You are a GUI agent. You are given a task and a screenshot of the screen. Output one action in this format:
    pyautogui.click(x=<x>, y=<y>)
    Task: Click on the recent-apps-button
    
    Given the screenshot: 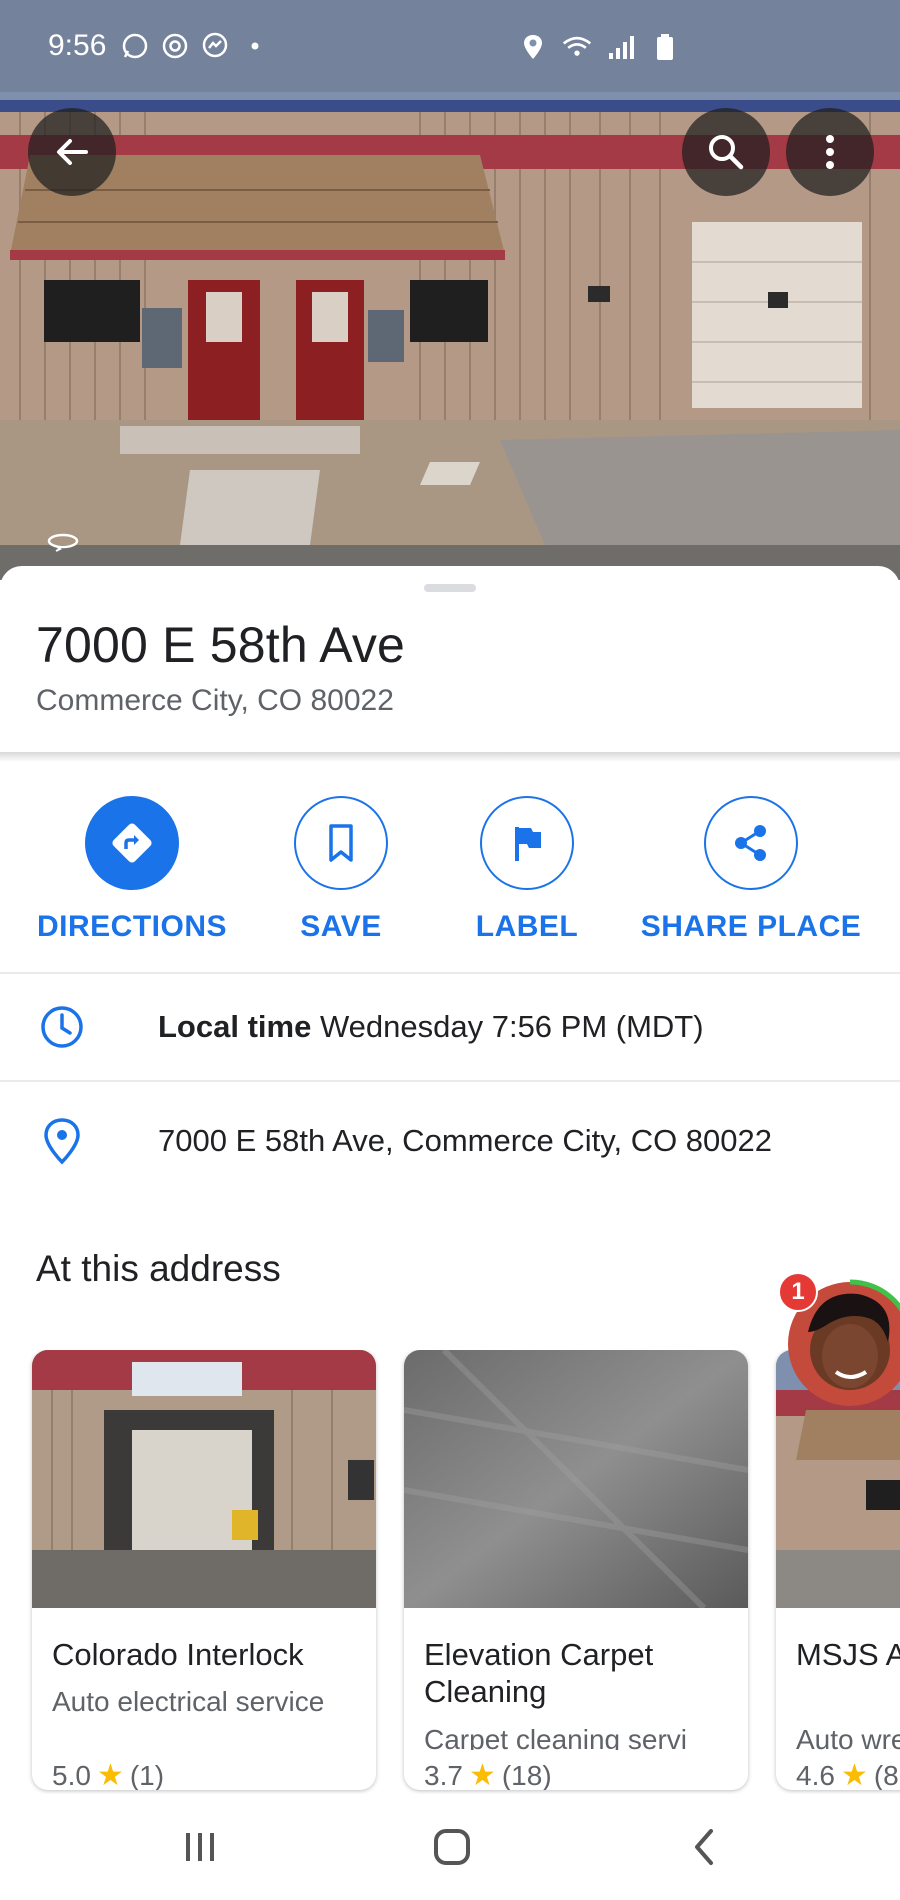 What is the action you would take?
    pyautogui.click(x=200, y=1847)
    